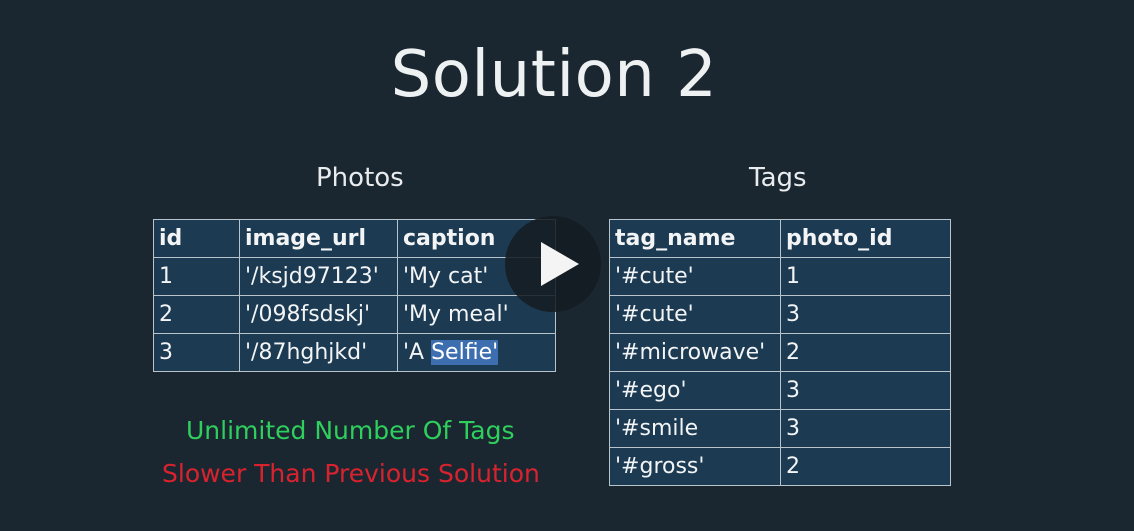 This screenshot has width=1134, height=531. What do you see at coordinates (417, 352) in the screenshot?
I see `caption-text: 'A` at bounding box center [417, 352].